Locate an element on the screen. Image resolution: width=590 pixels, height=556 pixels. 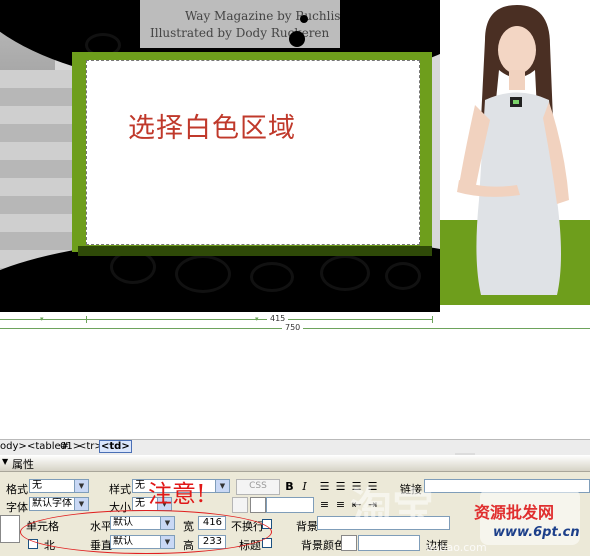
table-width-ruler: ▾ ▾ 415 750 is located at coordinates (295, 324).